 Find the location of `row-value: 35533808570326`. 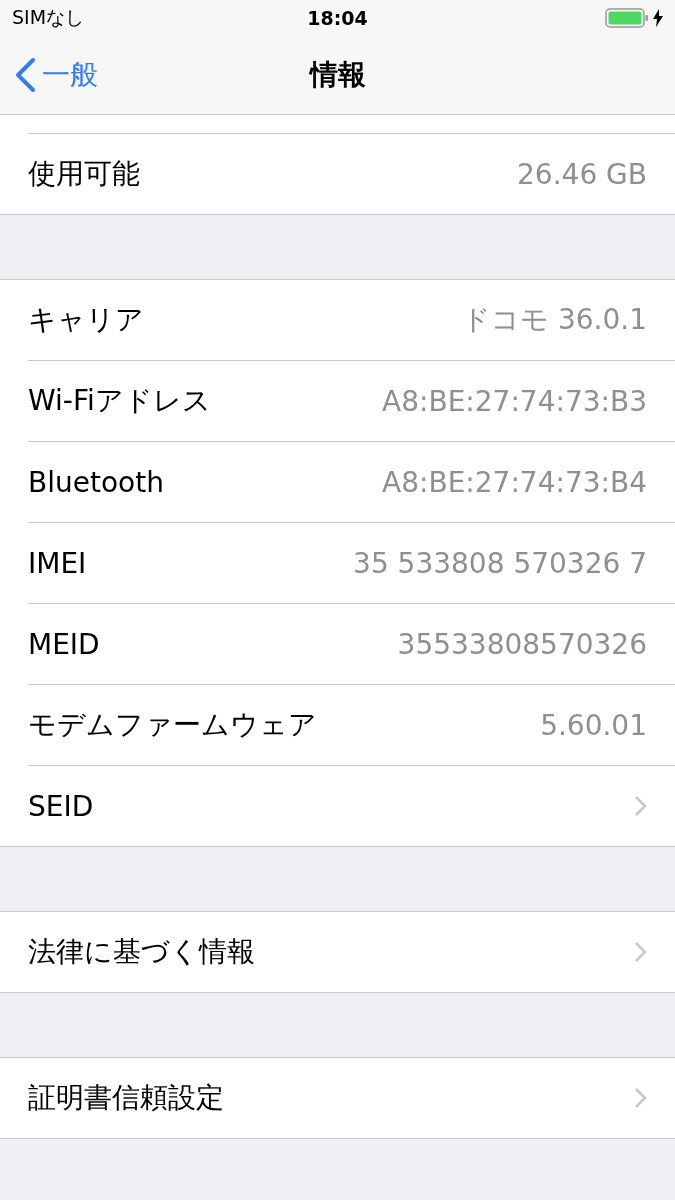

row-value: 35533808570326 is located at coordinates (522, 644).